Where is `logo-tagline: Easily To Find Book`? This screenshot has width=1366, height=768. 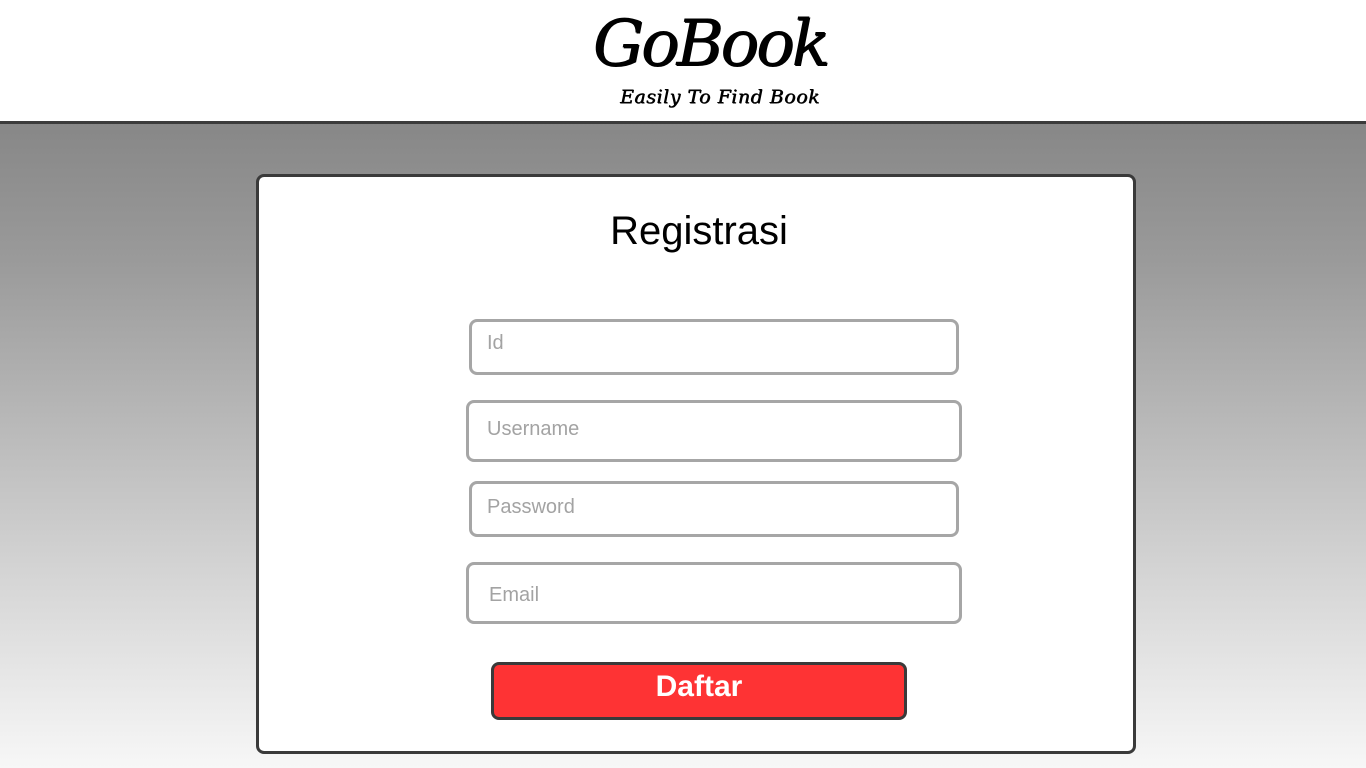
logo-tagline: Easily To Find Book is located at coordinates (720, 97).